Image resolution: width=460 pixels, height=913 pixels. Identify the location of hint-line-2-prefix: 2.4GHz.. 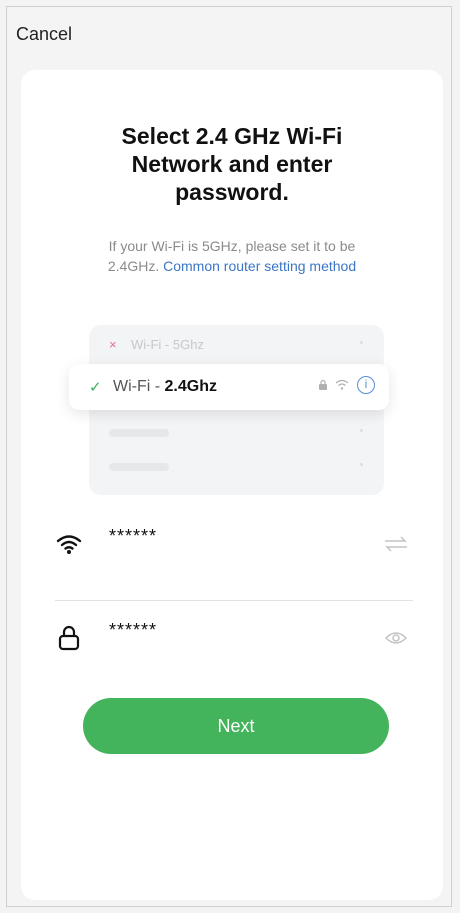
(135, 266).